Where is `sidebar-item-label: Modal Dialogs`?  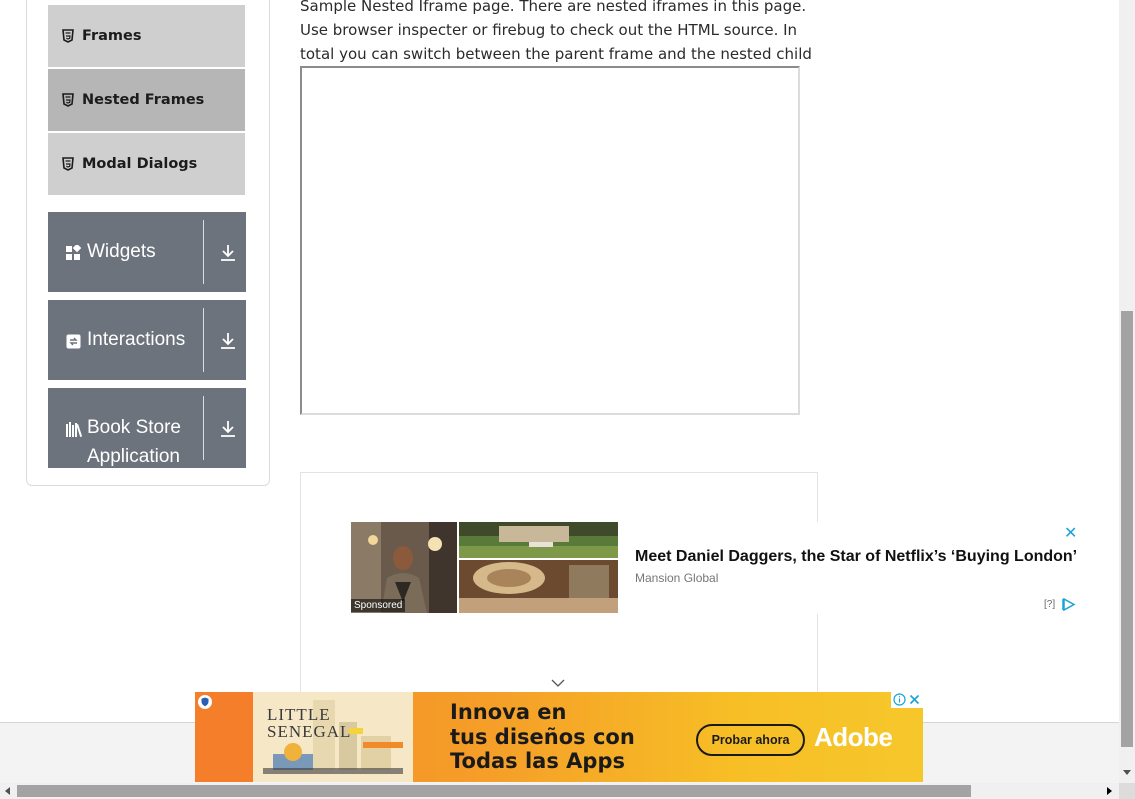 sidebar-item-label: Modal Dialogs is located at coordinates (140, 164).